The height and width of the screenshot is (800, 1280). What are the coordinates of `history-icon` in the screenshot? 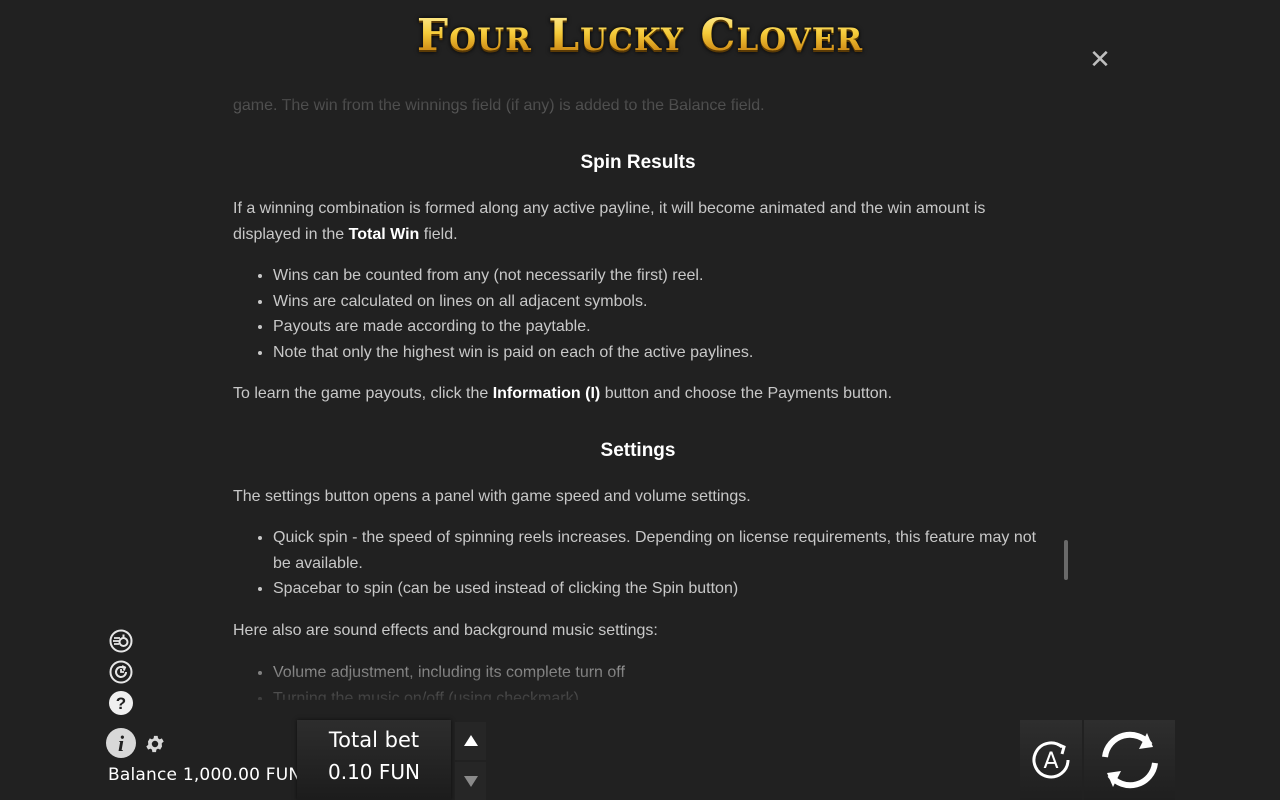 It's located at (121, 641).